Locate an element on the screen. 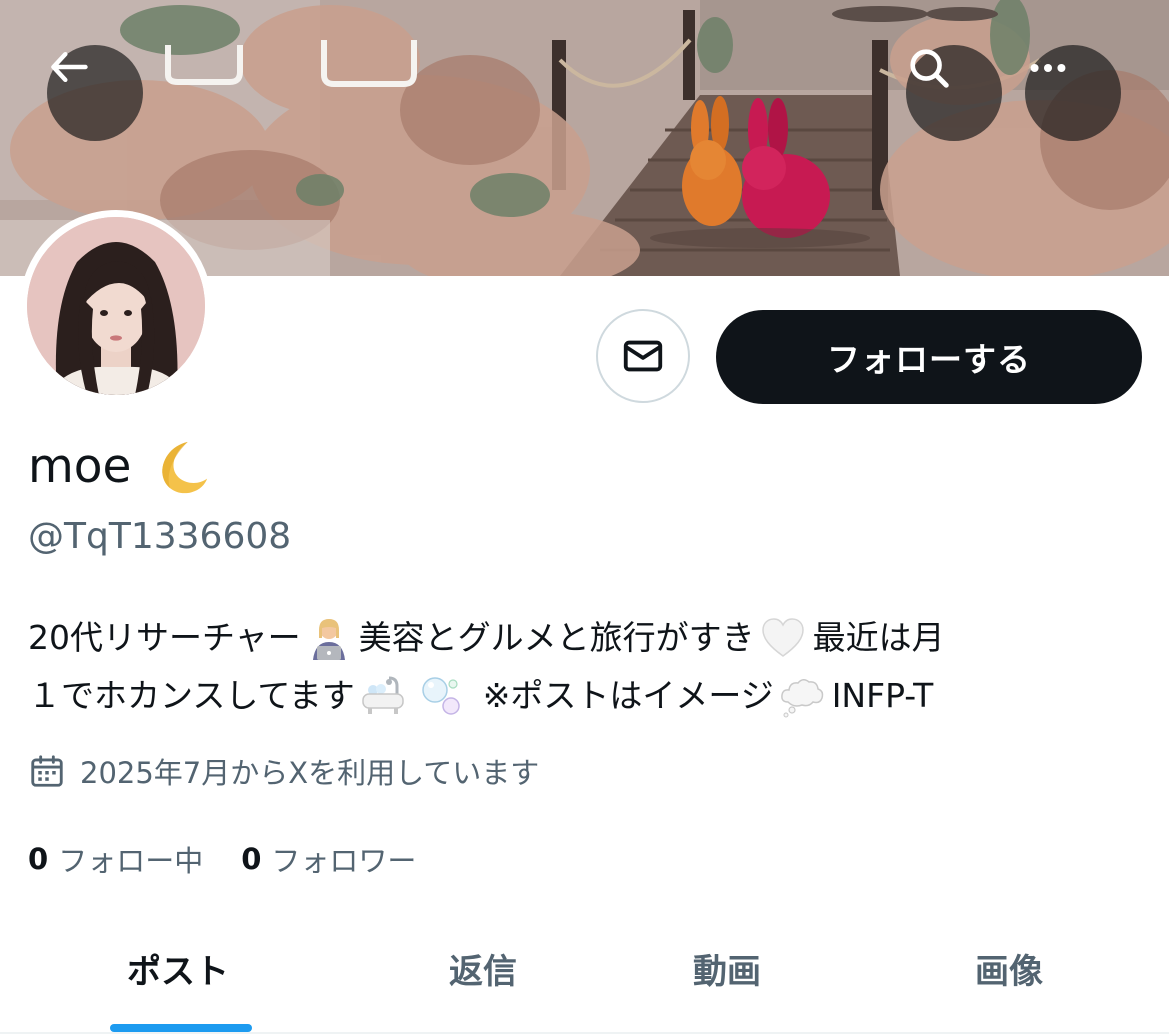 This screenshot has width=1169, height=1036. profile-avatar is located at coordinates (116, 306).